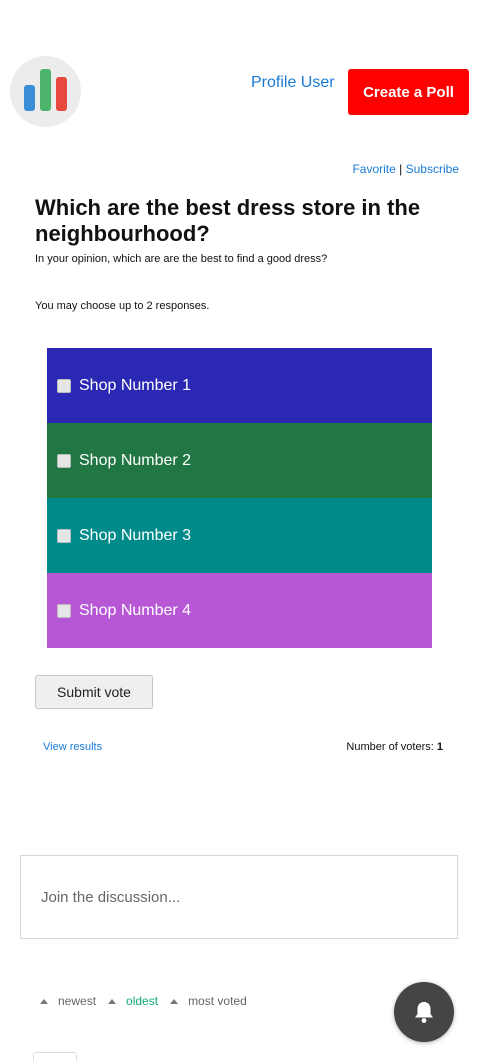 This screenshot has height=1061, width=480. I want to click on sort-newest: newest, so click(68, 1001).